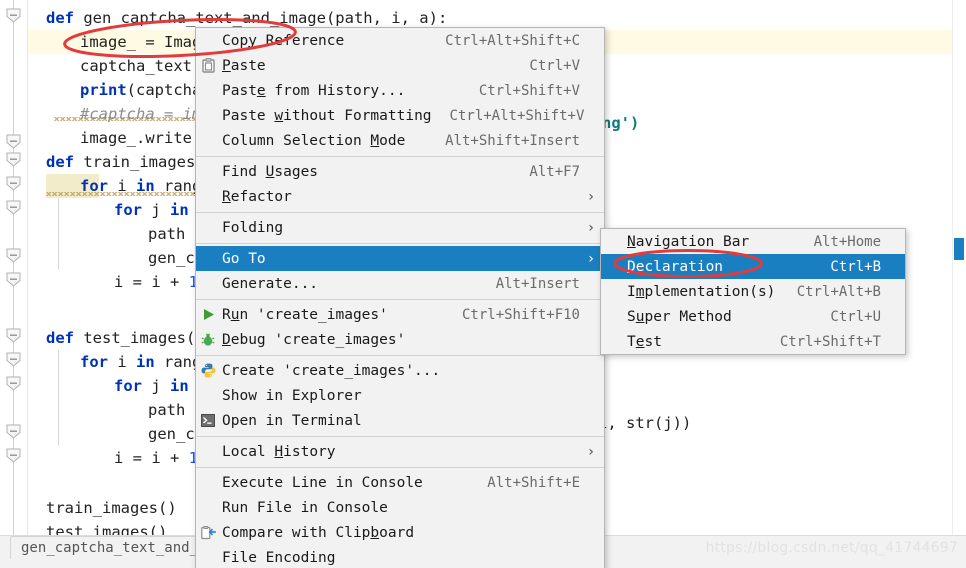 This screenshot has width=966, height=568. What do you see at coordinates (400, 532) in the screenshot?
I see `menu-item-compare-with-clipboard: Compare with Clipboard` at bounding box center [400, 532].